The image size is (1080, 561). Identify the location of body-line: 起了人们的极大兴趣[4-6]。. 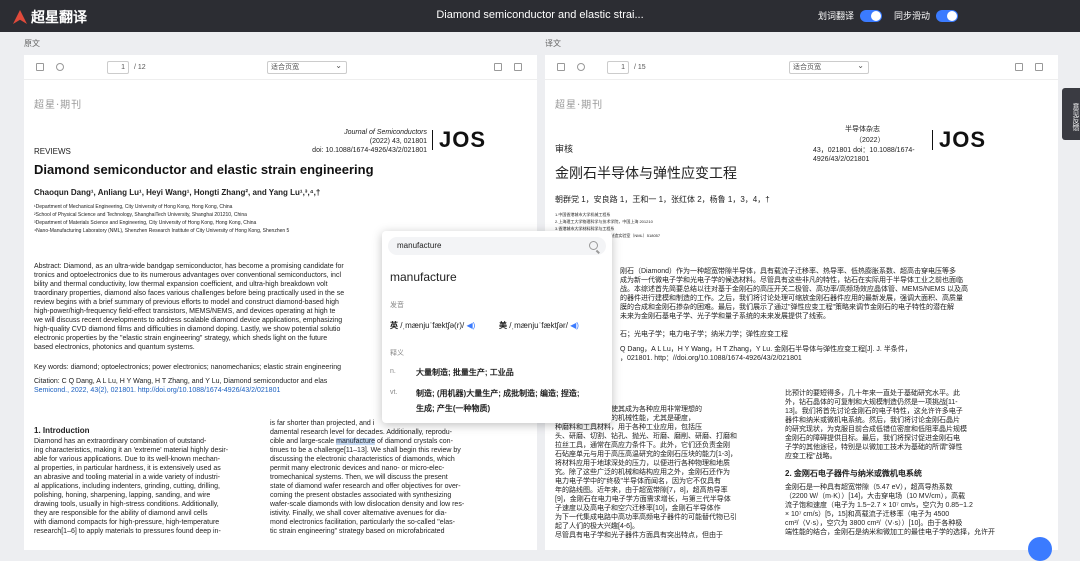
(597, 526).